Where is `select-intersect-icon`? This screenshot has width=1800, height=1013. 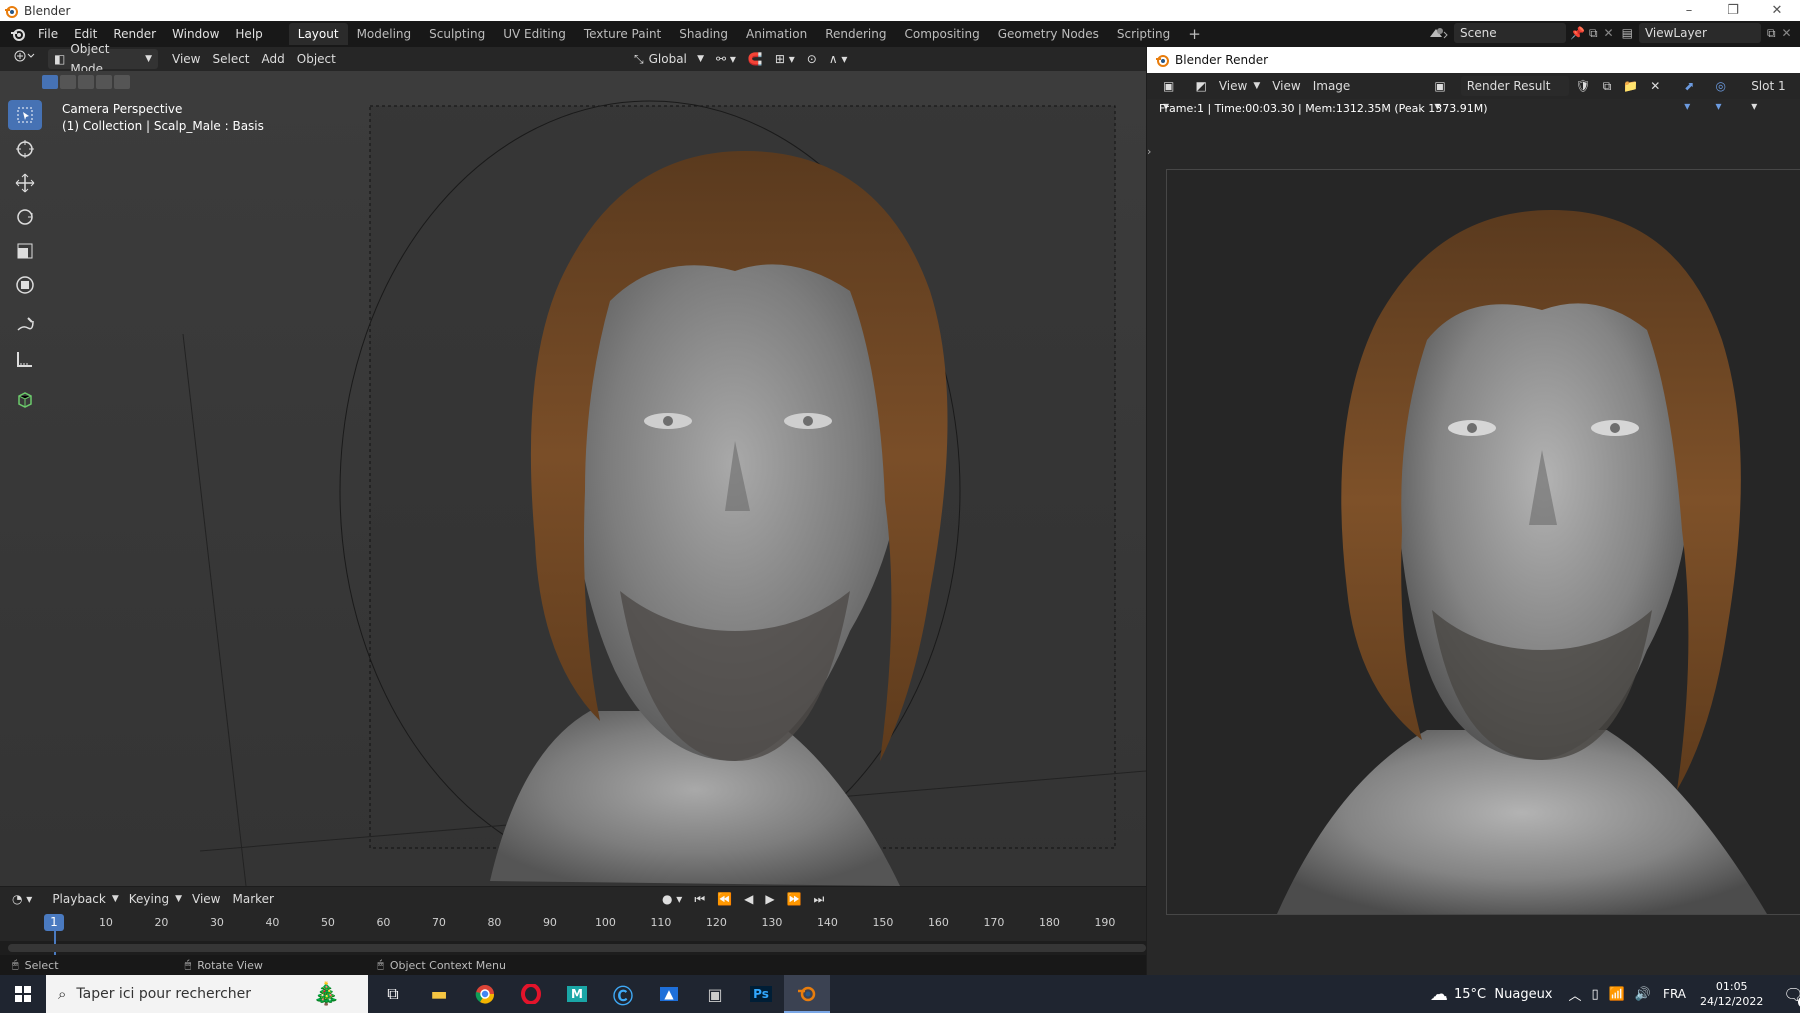
select-intersect-icon is located at coordinates (122, 82).